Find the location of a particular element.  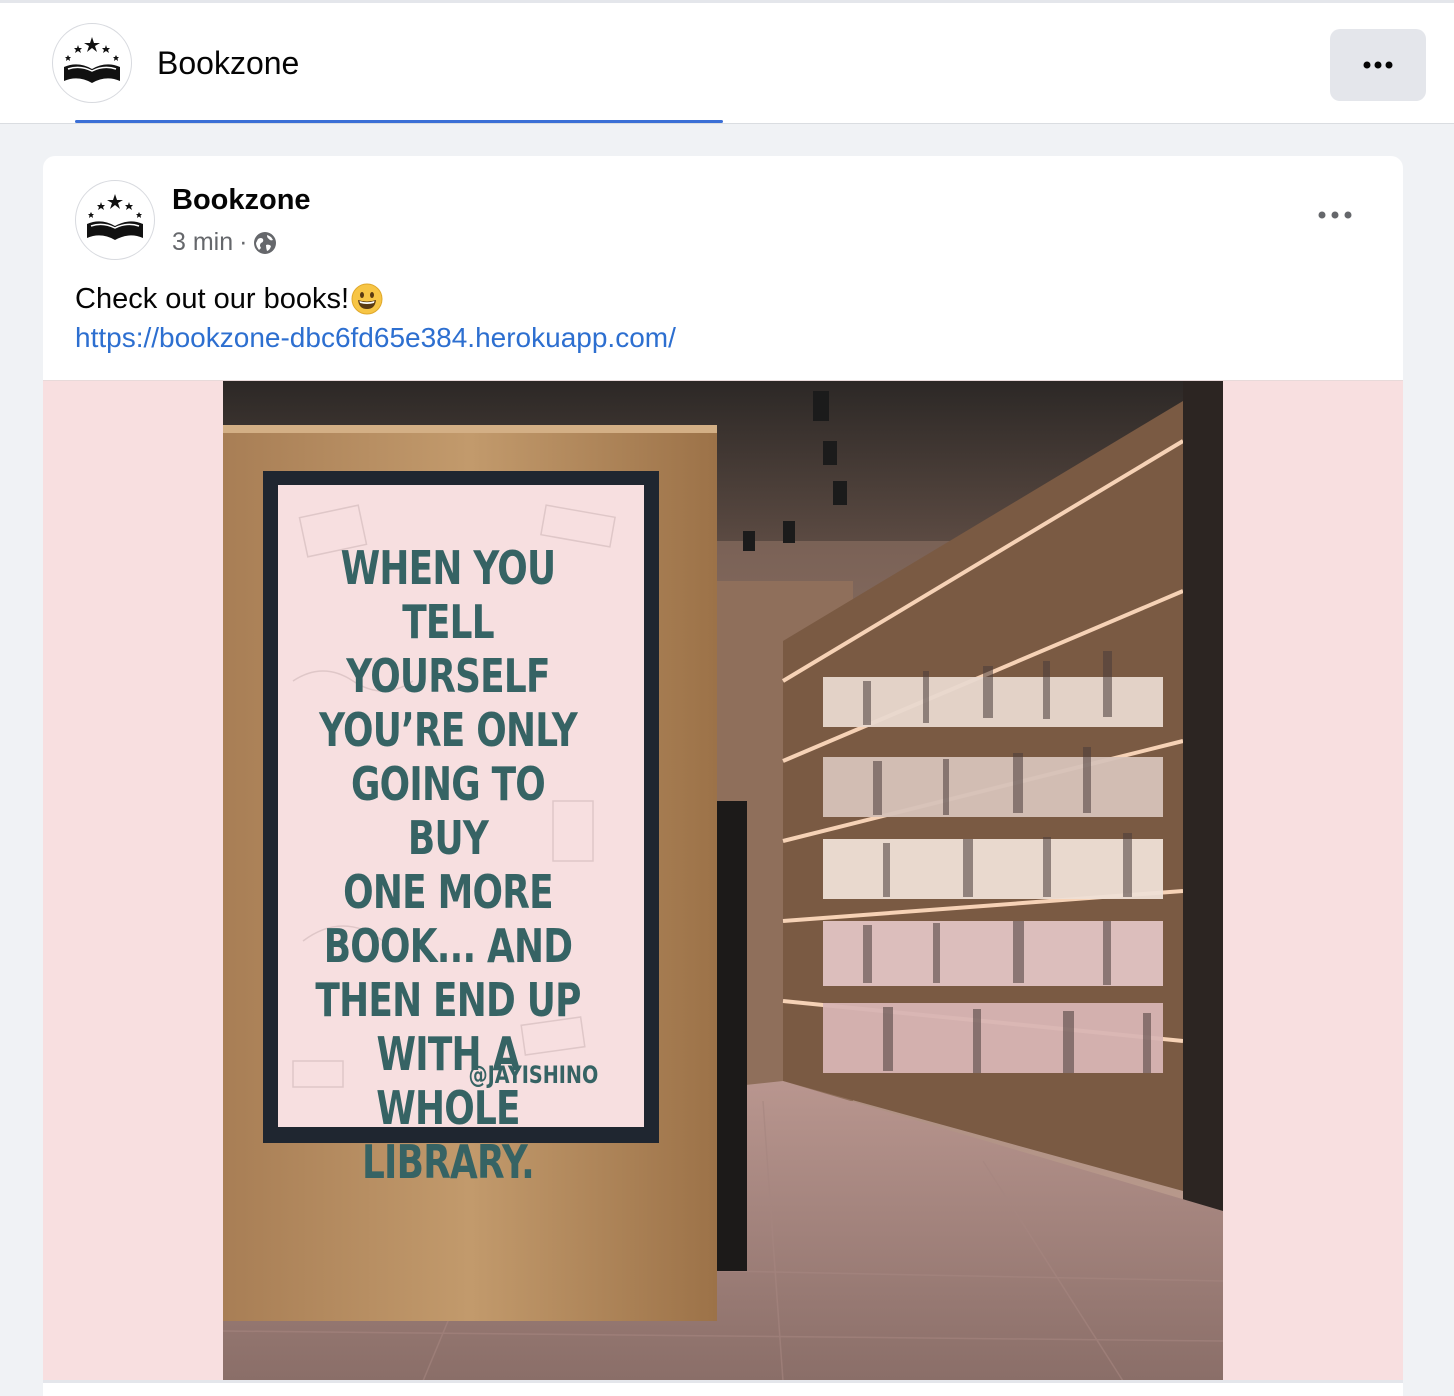

post-timestamp: 3 min is located at coordinates (202, 242).